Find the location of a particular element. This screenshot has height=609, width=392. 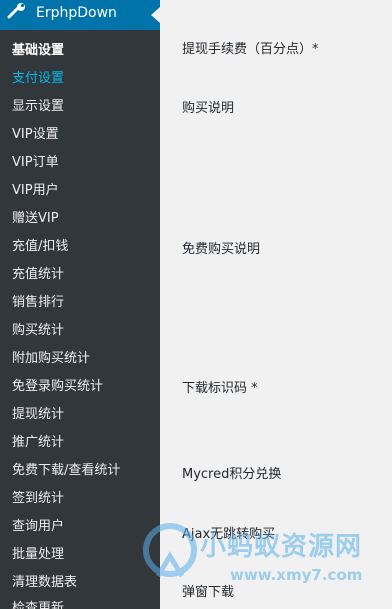

sidebar-item-checkin-stats: 签到统计 is located at coordinates (38, 499).